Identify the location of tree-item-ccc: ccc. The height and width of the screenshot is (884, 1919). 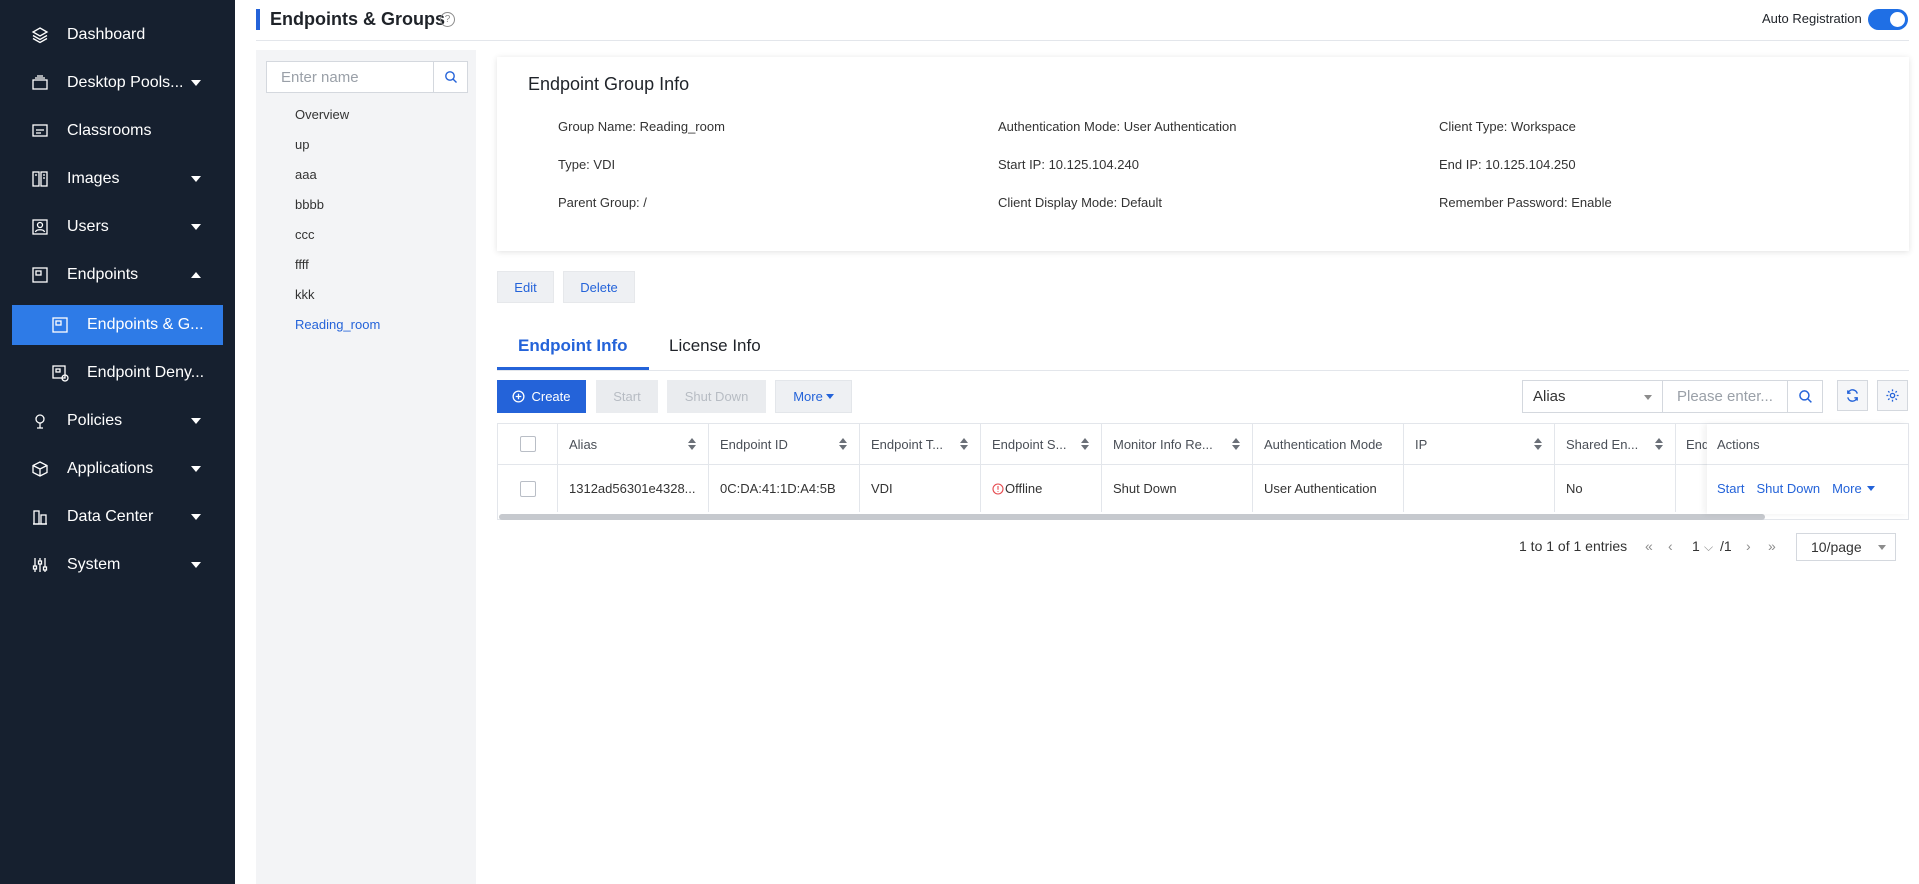
(305, 234).